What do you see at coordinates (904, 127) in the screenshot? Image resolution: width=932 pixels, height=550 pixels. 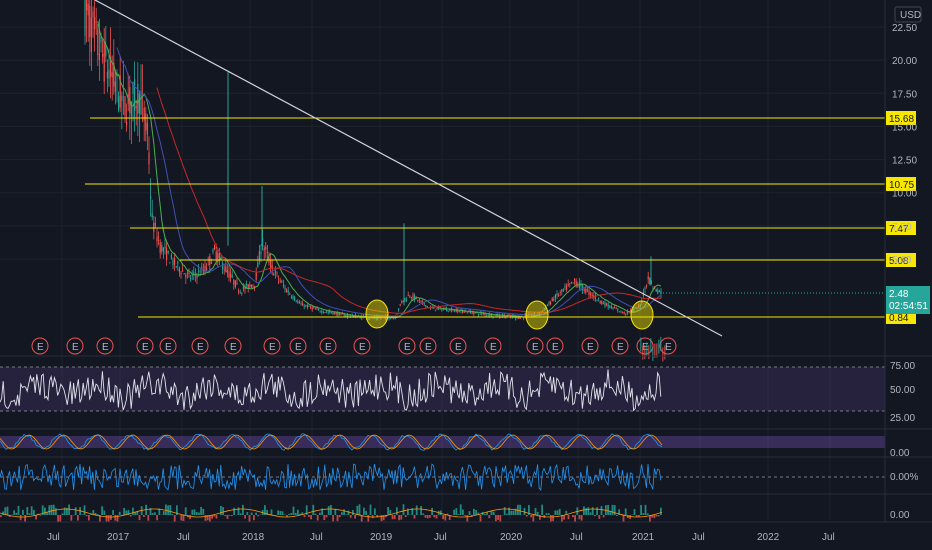 I see `price-tick: 15.00` at bounding box center [904, 127].